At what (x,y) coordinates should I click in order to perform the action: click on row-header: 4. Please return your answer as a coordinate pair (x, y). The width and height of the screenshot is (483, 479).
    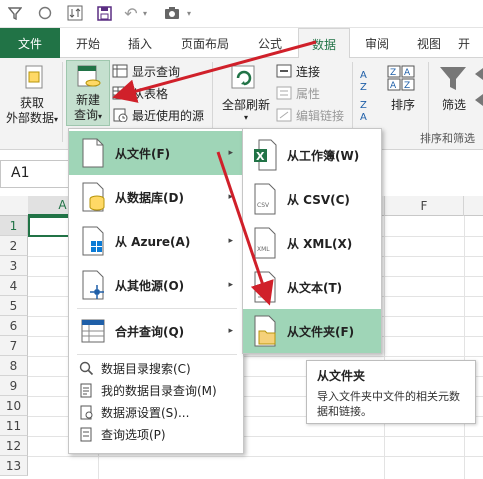
    Looking at the image, I should click on (14, 286).